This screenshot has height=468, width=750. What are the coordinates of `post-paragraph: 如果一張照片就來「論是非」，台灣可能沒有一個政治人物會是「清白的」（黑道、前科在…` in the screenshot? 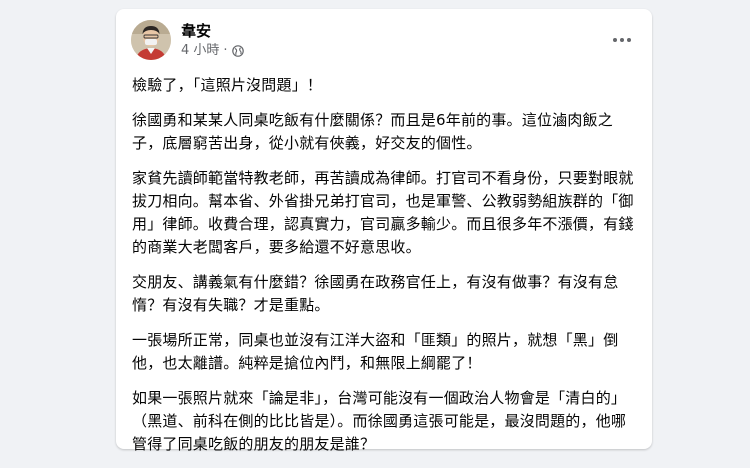 It's located at (379, 421).